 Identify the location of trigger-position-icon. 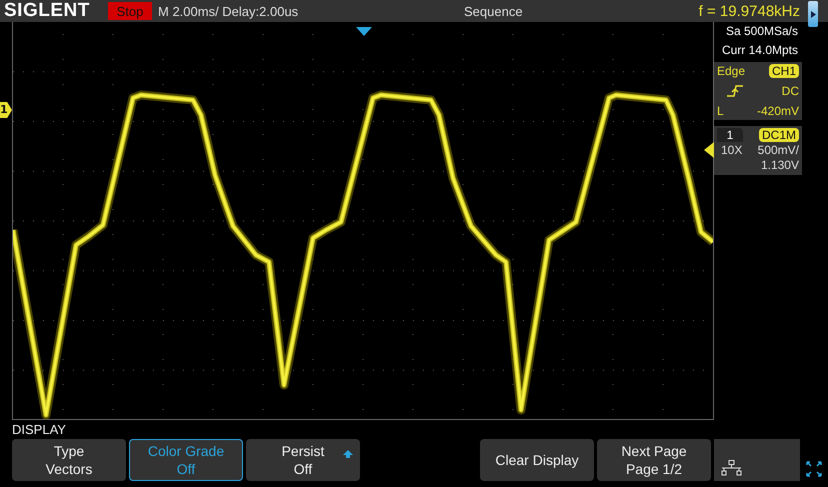
(364, 31).